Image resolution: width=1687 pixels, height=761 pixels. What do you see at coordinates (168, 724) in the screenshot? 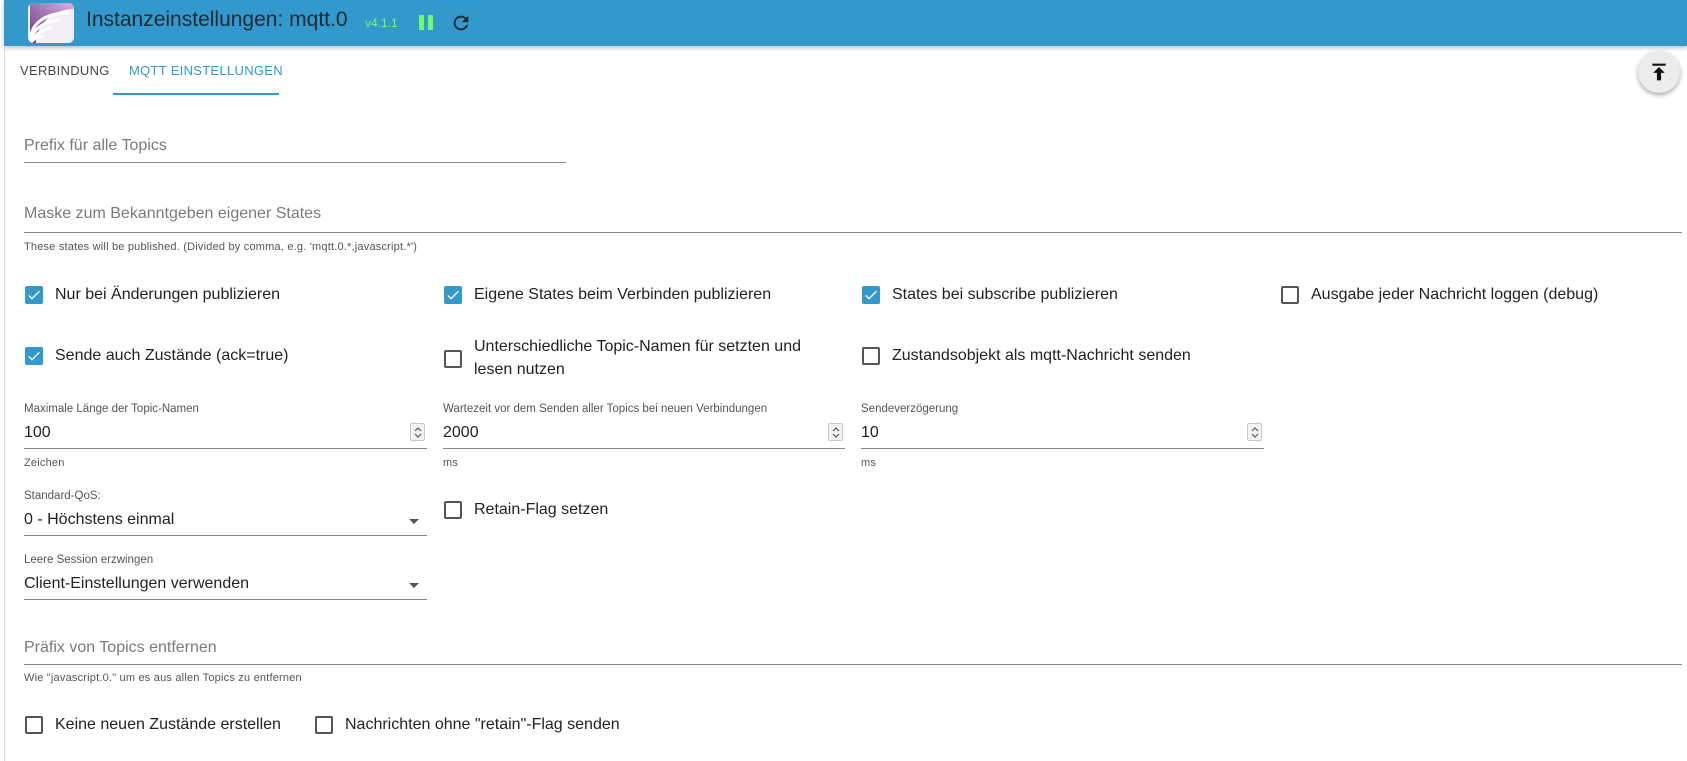
I see `no-new-states-label: Keine neuen Zustände erstellen` at bounding box center [168, 724].